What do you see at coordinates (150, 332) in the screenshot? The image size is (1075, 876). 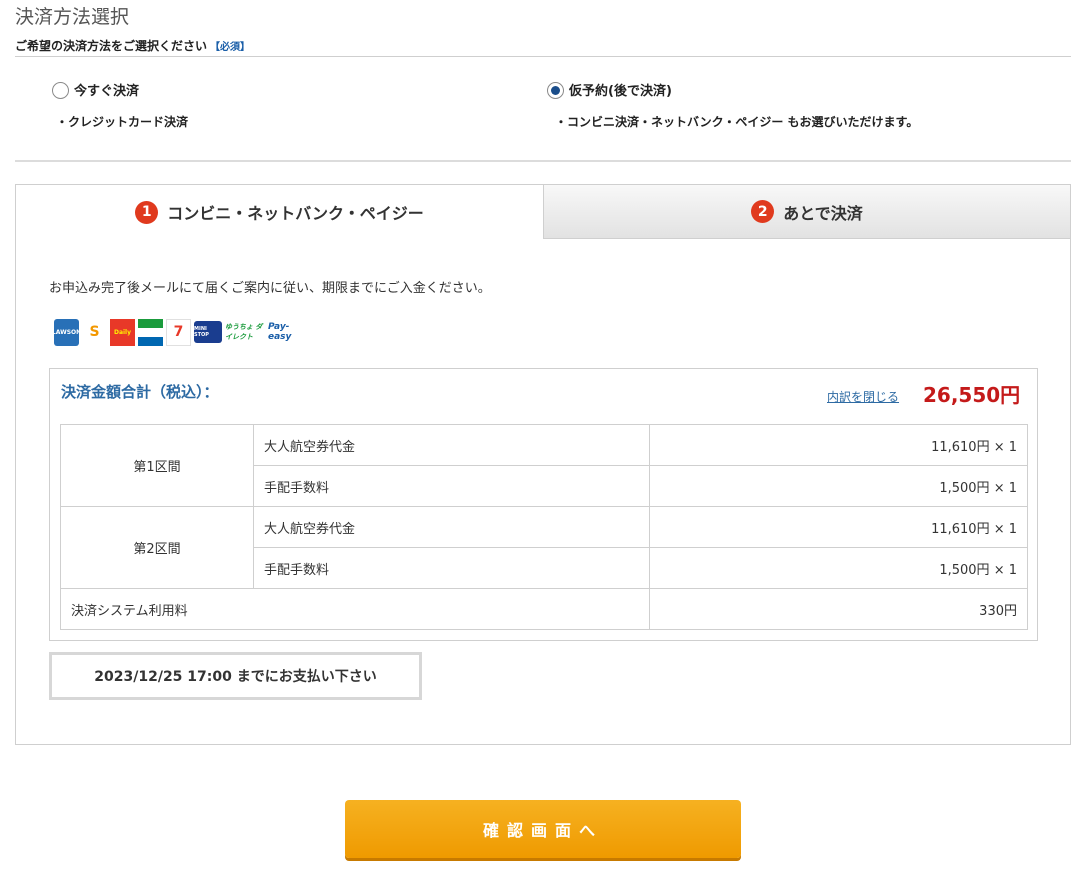 I see `familymart-logo` at bounding box center [150, 332].